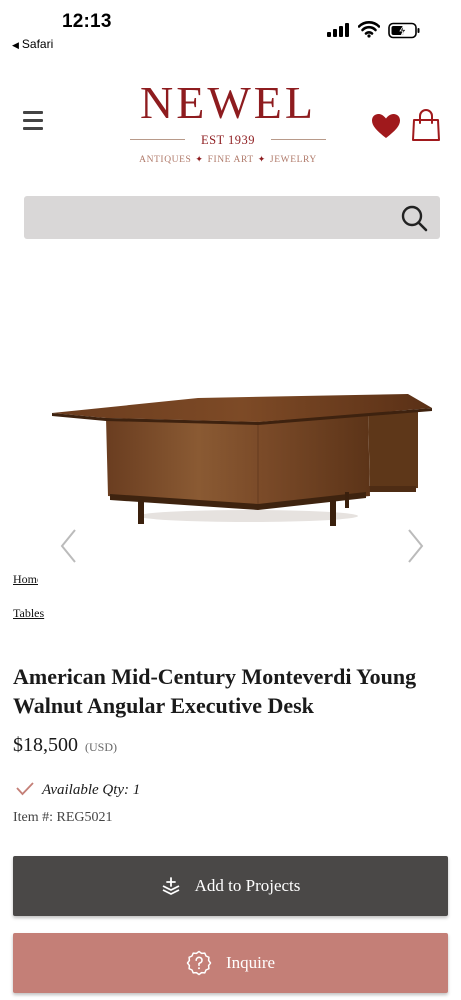 The width and height of the screenshot is (461, 1000). I want to click on cellular-signal-icon, so click(338, 30).